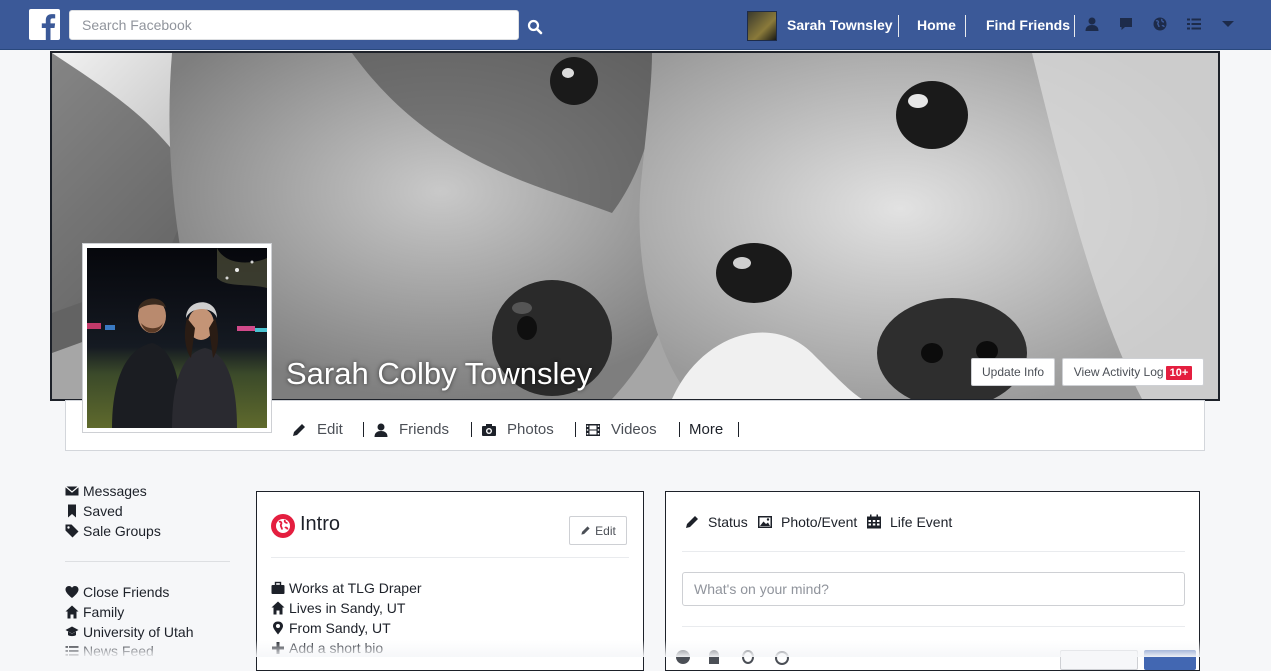  Describe the element at coordinates (933, 589) in the screenshot. I see `status-input` at that location.